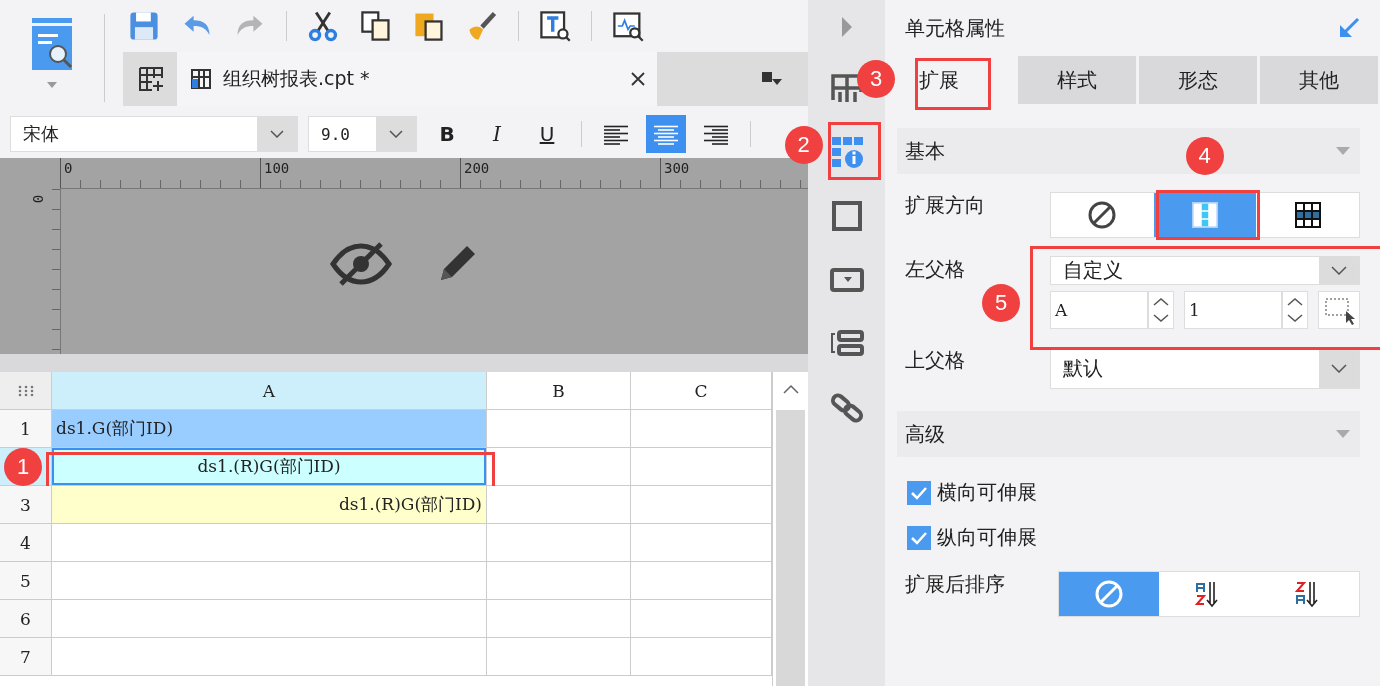 Image resolution: width=1380 pixels, height=686 pixels. What do you see at coordinates (151, 79) in the screenshot?
I see `new-report-icon` at bounding box center [151, 79].